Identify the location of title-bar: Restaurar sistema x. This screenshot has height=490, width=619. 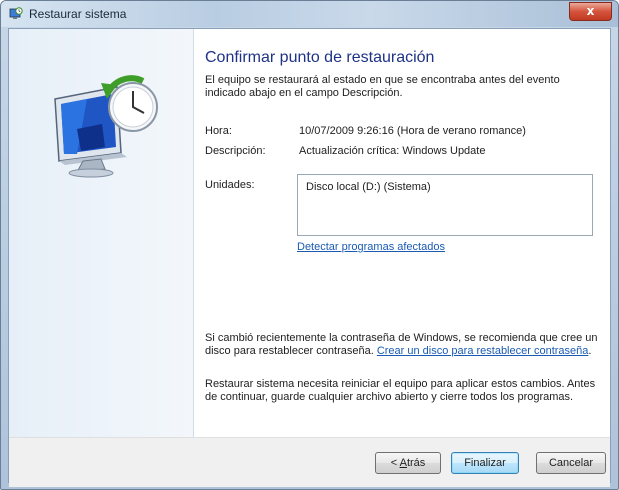
(309, 14).